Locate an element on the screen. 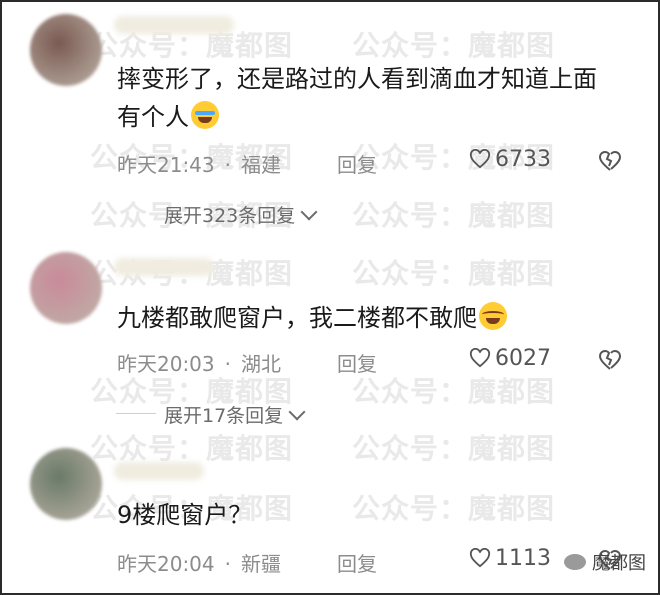 Image resolution: width=660 pixels, height=595 pixels. thread-divider is located at coordinates (136, 413).